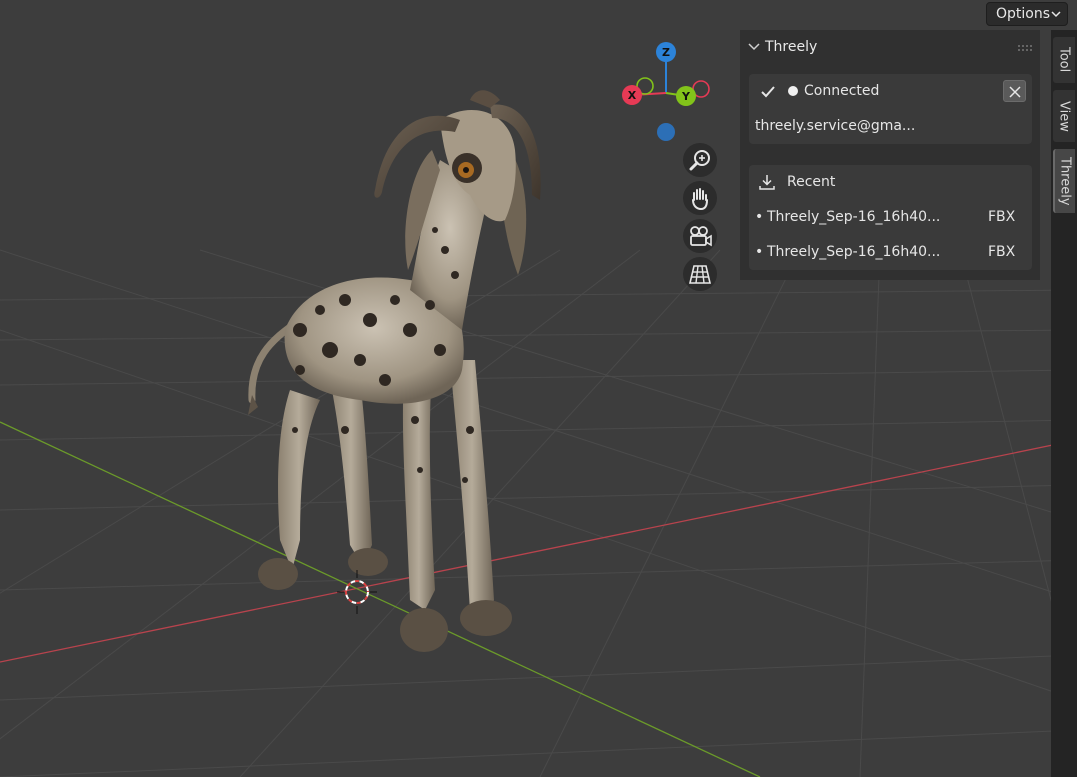 Image resolution: width=1077 pixels, height=777 pixels. I want to click on hand-pan-icon, so click(700, 199).